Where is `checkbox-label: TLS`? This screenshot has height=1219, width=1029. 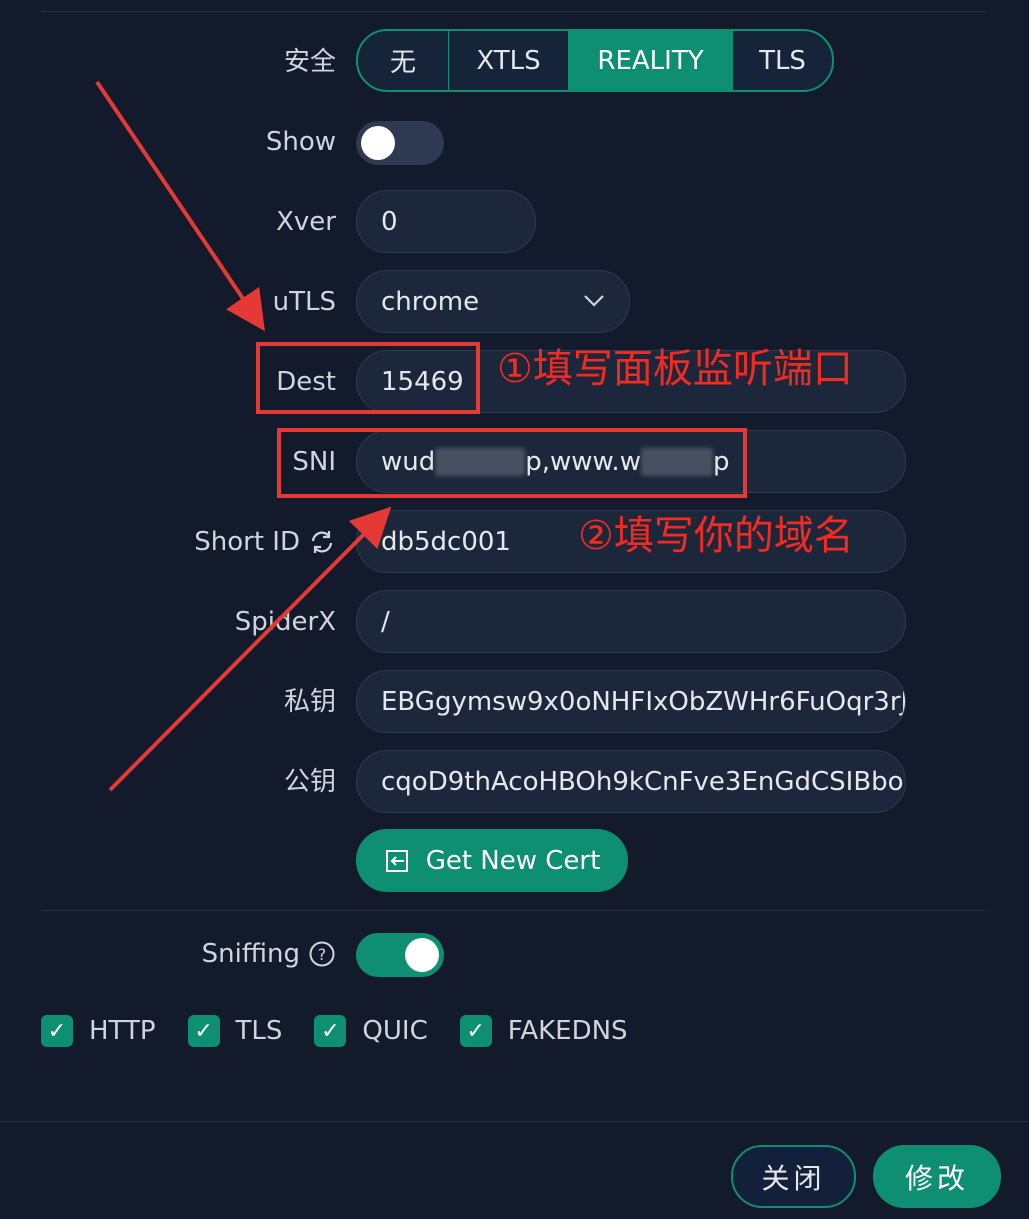 checkbox-label: TLS is located at coordinates (259, 1031).